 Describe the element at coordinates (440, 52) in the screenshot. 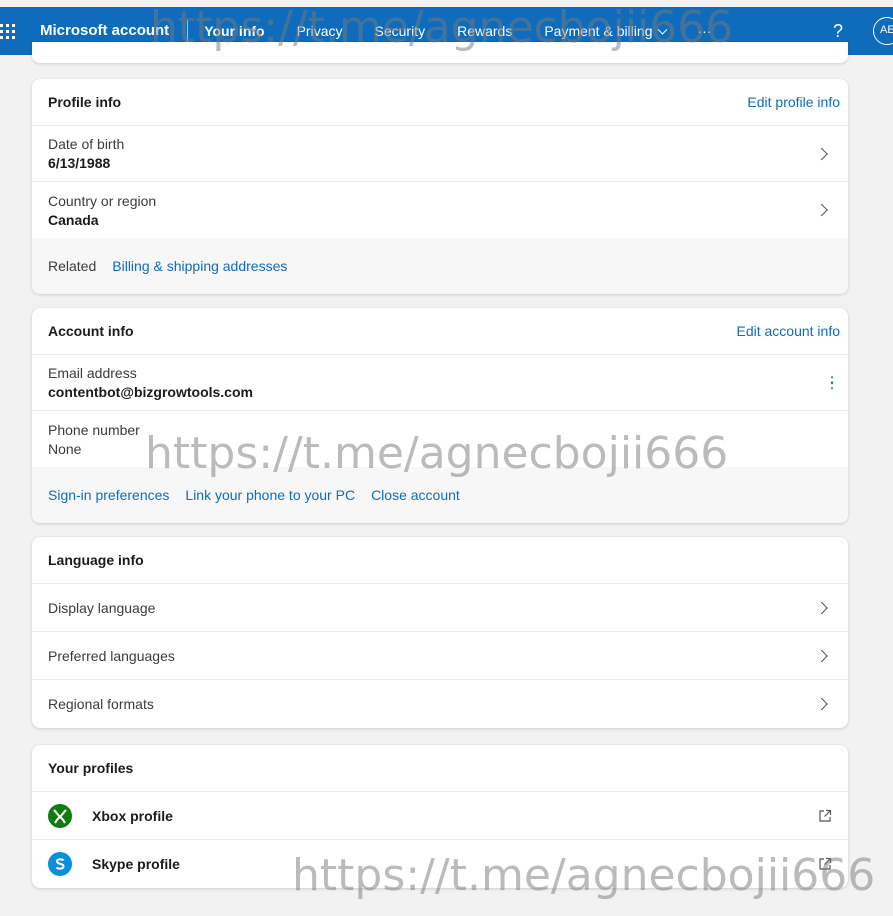

I see `previous-card` at that location.